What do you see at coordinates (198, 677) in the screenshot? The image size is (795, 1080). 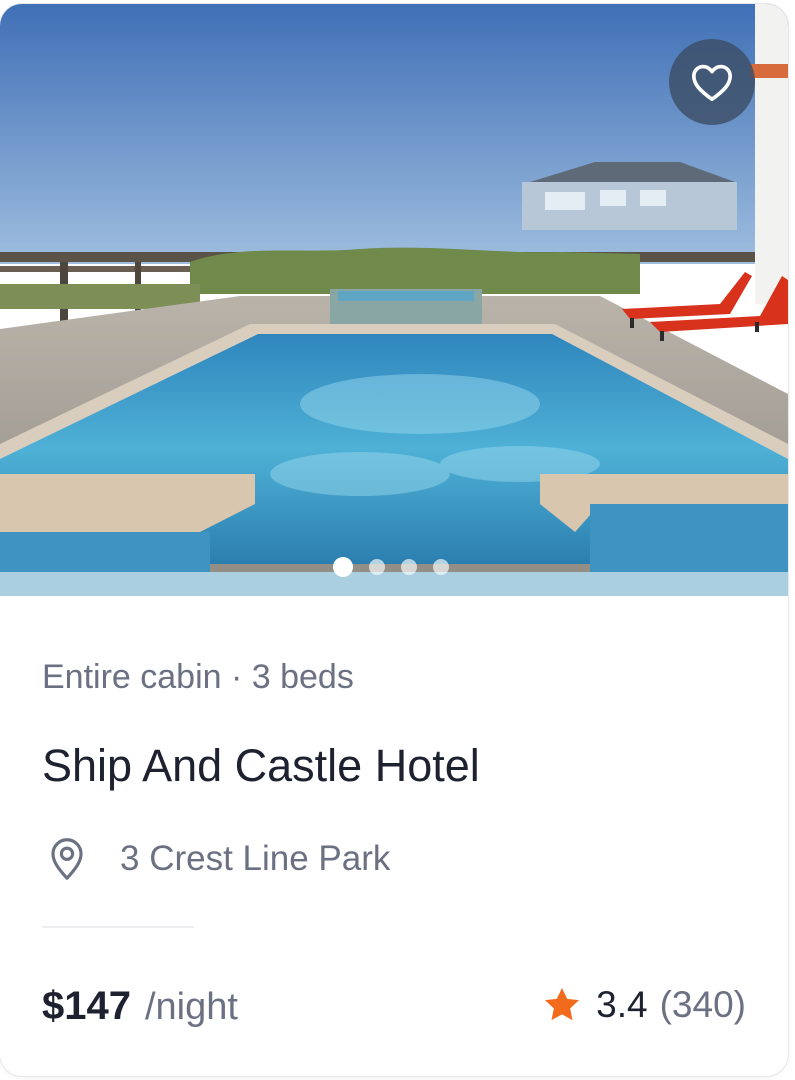 I see `listing-type: Entire cabin · 3 beds` at bounding box center [198, 677].